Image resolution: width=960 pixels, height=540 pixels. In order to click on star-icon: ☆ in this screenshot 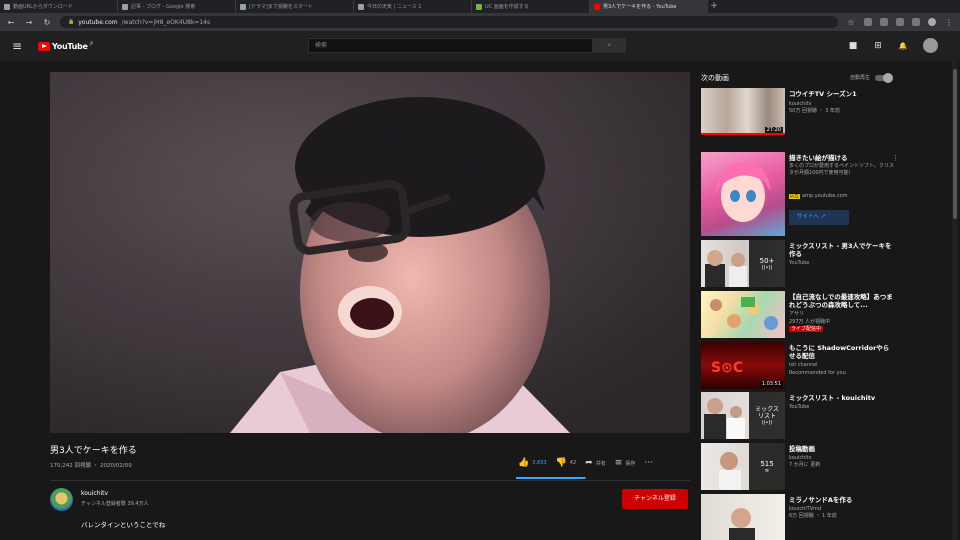, I will do `click(851, 22)`.